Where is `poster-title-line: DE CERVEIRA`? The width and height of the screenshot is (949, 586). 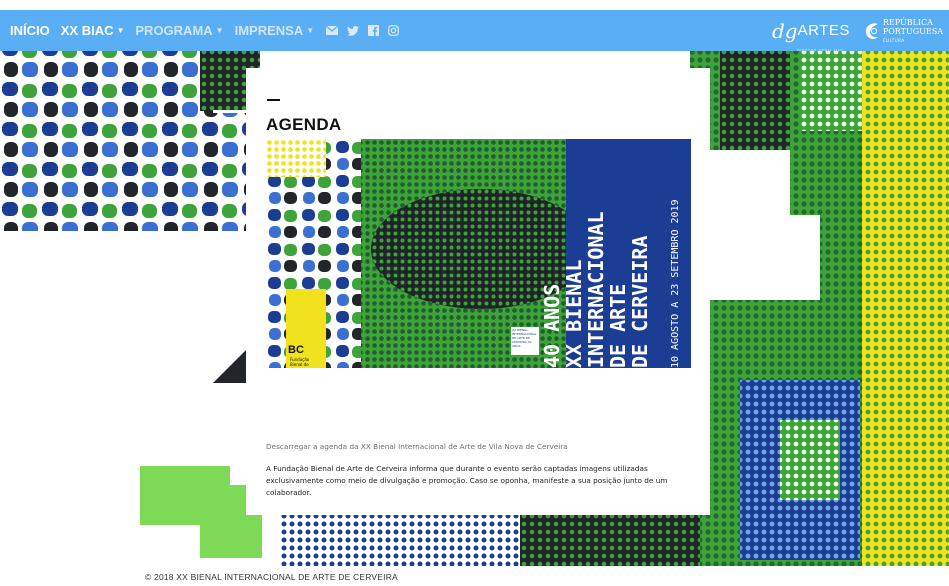
poster-title-line: DE CERVEIRA is located at coordinates (640, 301).